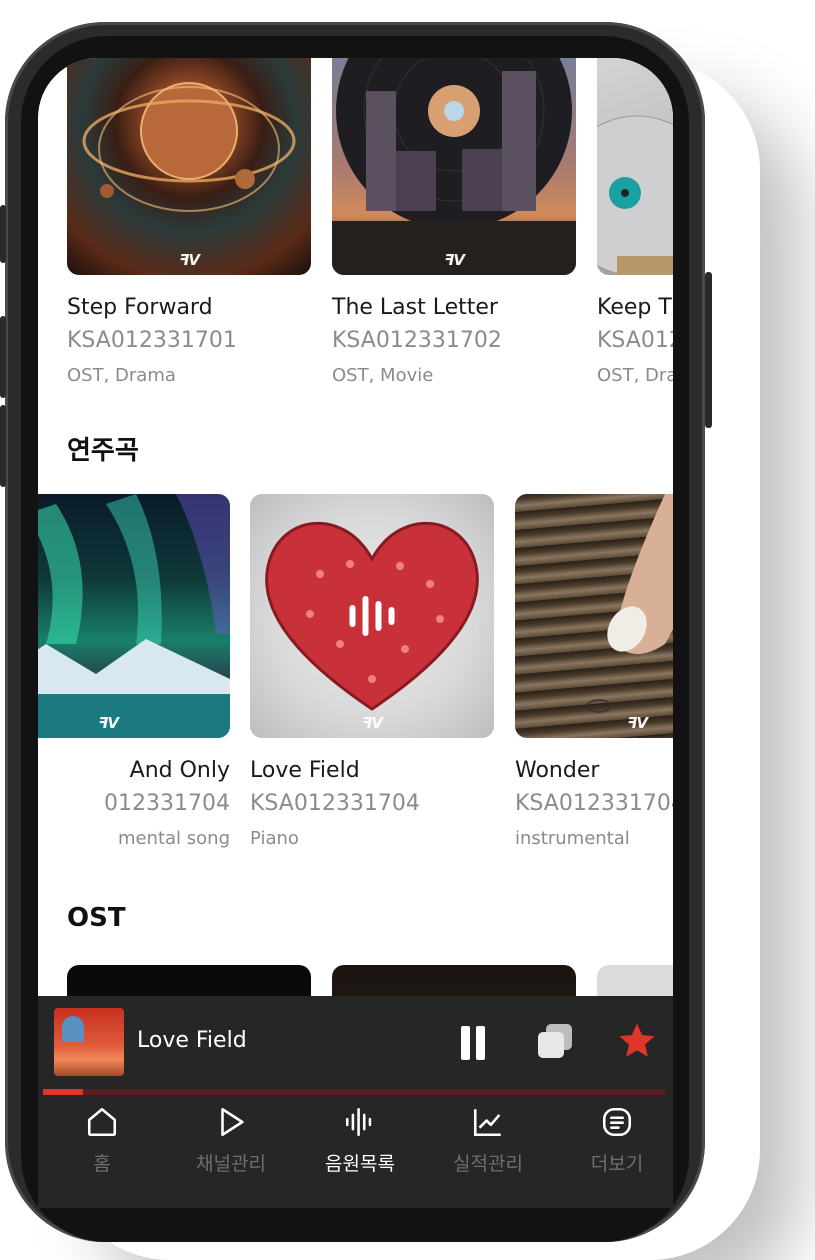 The image size is (815, 1260). Describe the element at coordinates (179, 770) in the screenshot. I see `album-title: And Only` at that location.